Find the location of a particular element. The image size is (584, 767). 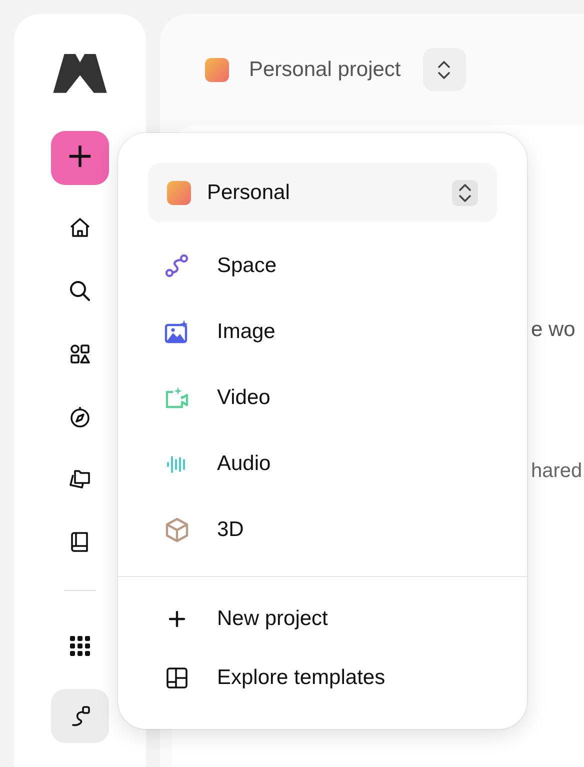

menu-item: New project is located at coordinates (322, 618).